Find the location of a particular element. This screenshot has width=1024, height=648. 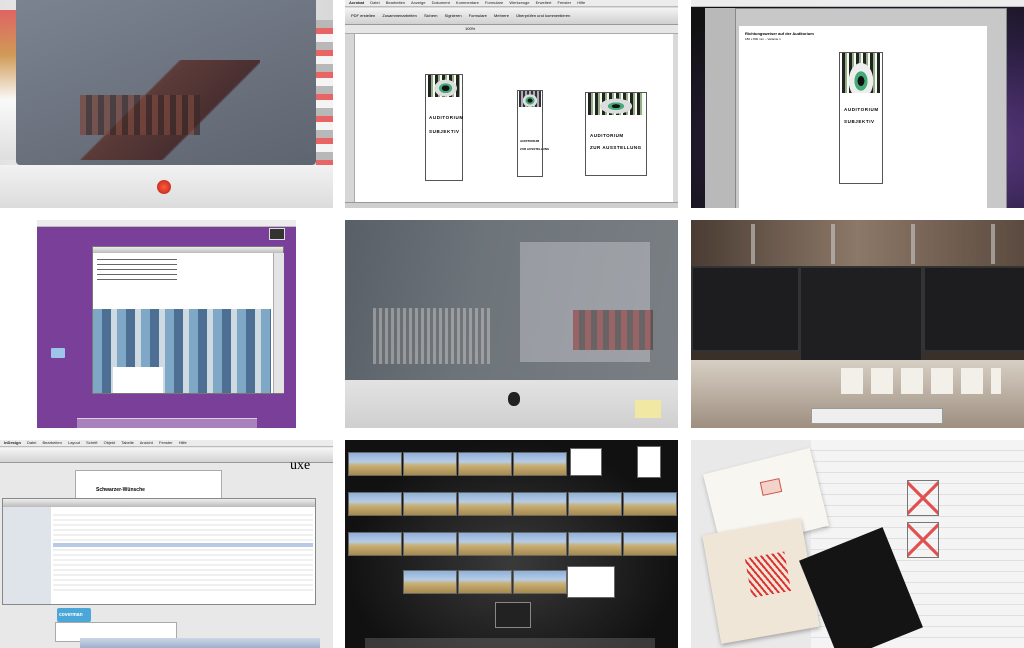

menu-layout: Layout is located at coordinates (74, 442).